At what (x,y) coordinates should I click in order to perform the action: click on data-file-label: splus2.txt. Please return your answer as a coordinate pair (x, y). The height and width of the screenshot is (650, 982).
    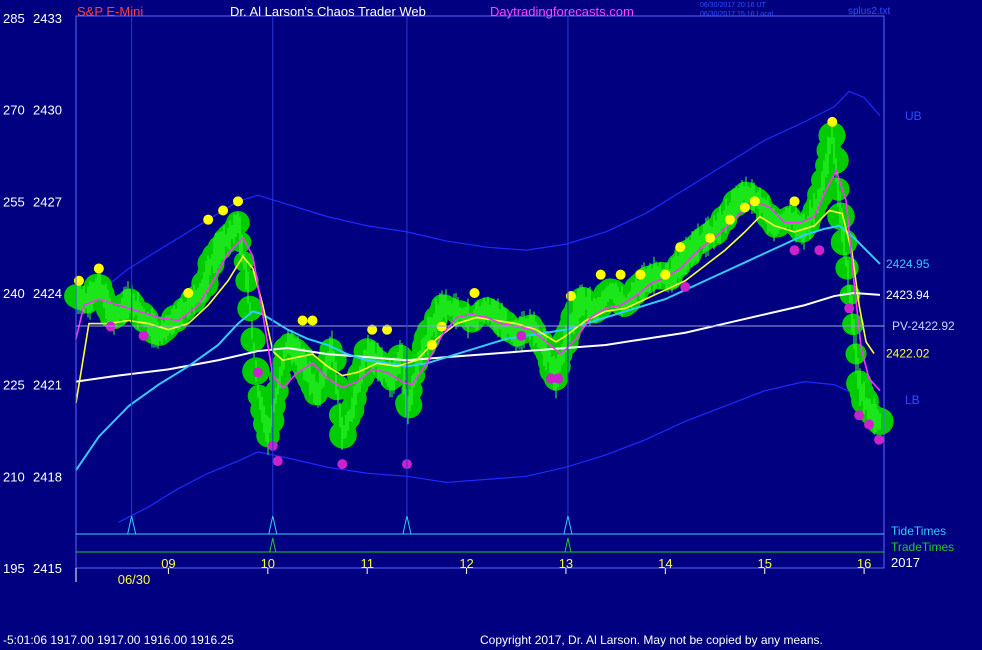
    Looking at the image, I should click on (869, 11).